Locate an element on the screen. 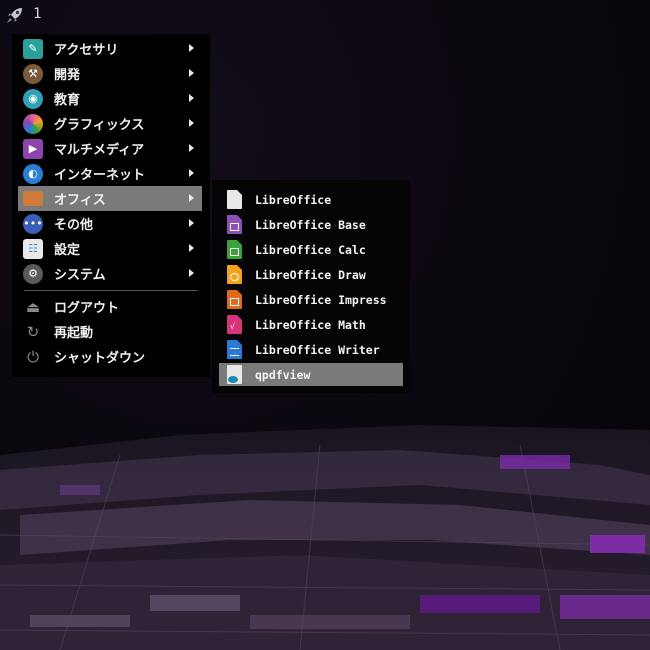 This screenshot has height=650, width=650. menu-item-label: システム is located at coordinates (80, 275).